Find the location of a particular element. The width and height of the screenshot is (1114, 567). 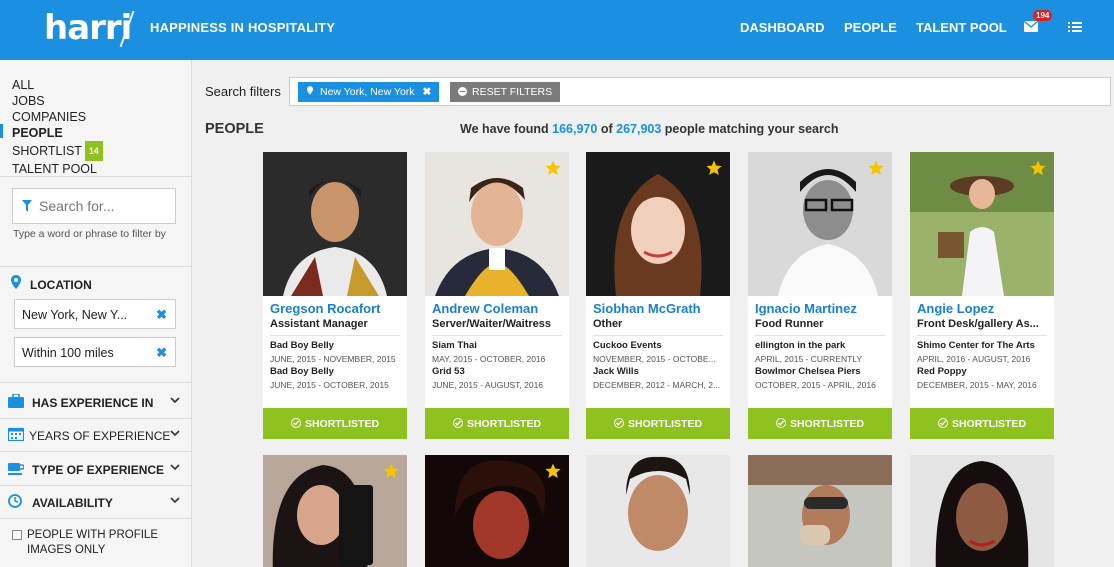

experience-dates: MAY, 2015 - OCTOBER, 2016 is located at coordinates (489, 359).